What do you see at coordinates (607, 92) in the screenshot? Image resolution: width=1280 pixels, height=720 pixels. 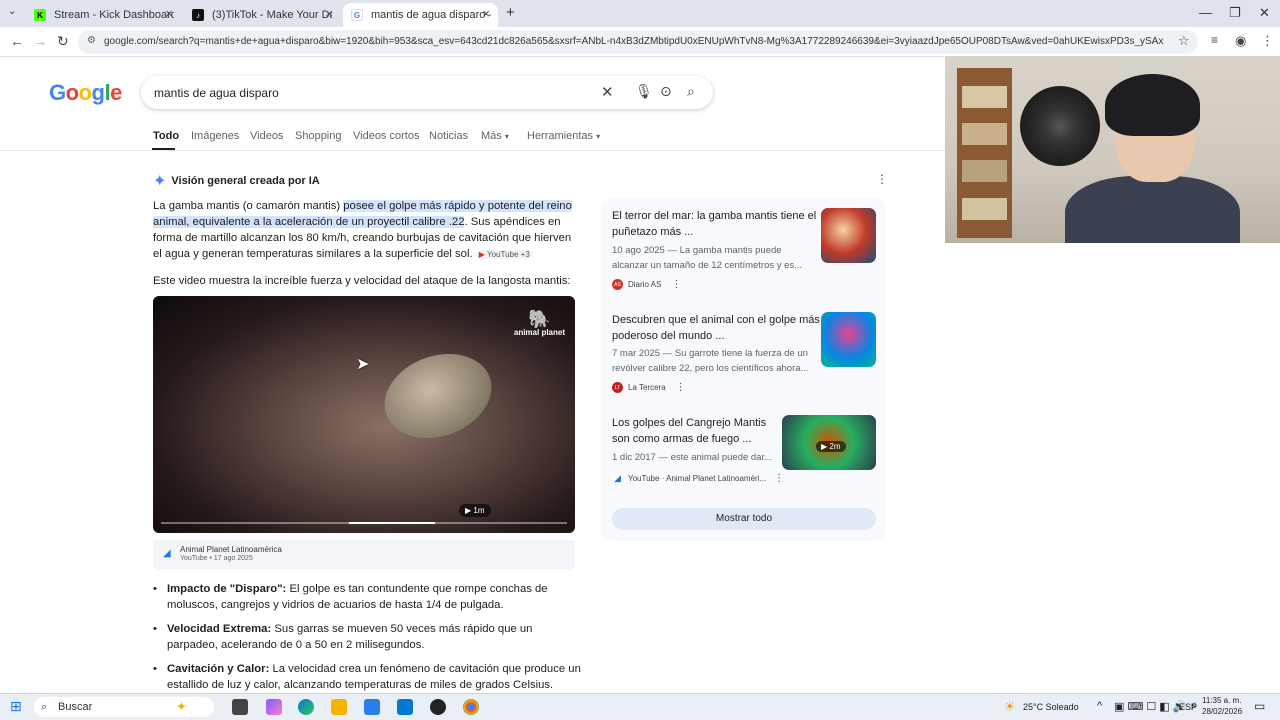 I see `clear-icon: ✕` at bounding box center [607, 92].